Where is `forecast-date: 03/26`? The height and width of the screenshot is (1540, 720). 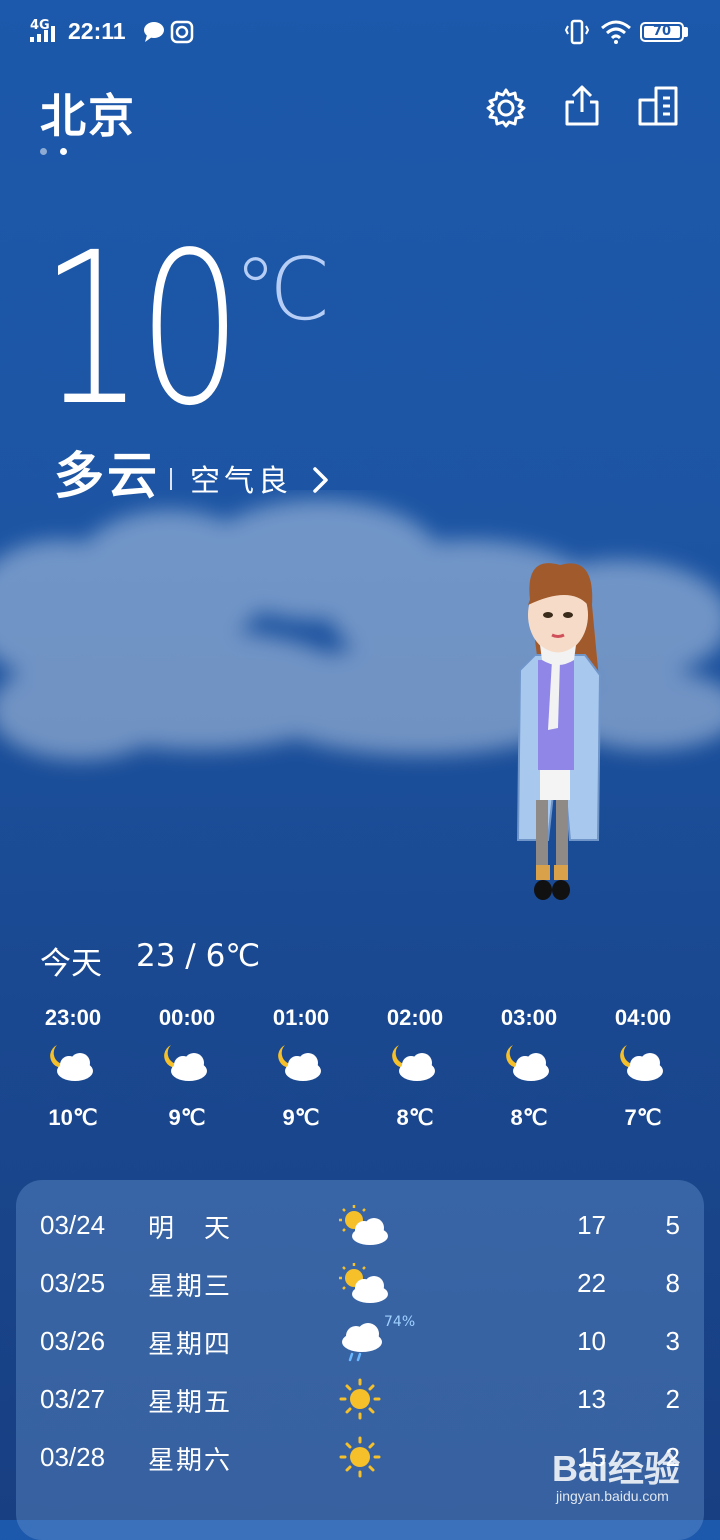
forecast-date: 03/26 is located at coordinates (73, 1341).